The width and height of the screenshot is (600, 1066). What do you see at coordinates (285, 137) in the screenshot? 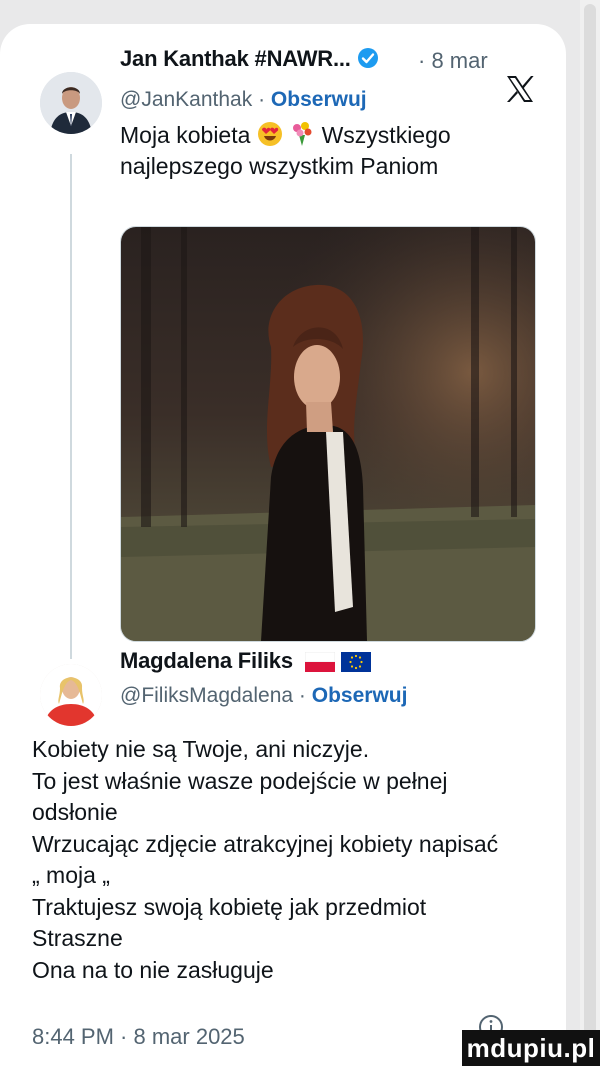
I see `tweet-text-line-1: Moja kobieta Wszystkiego` at bounding box center [285, 137].